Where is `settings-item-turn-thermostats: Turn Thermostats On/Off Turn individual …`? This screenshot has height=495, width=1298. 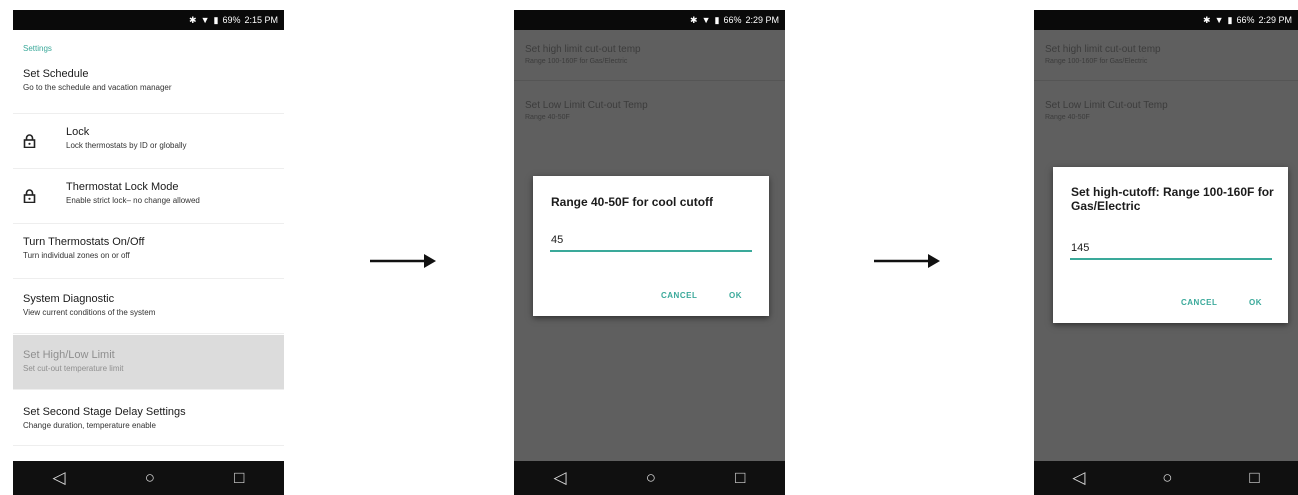 settings-item-turn-thermostats: Turn Thermostats On/Off Turn individual … is located at coordinates (148, 251).